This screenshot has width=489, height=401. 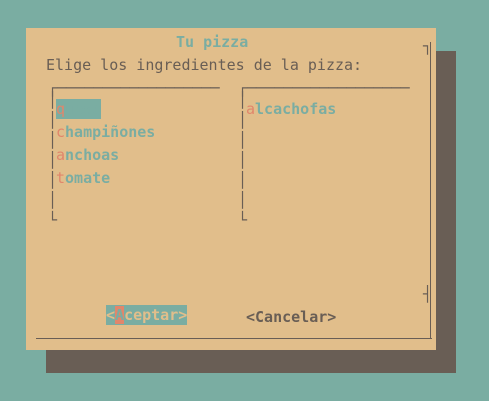 What do you see at coordinates (234, 338) in the screenshot?
I see `dialog-bottom-border` at bounding box center [234, 338].